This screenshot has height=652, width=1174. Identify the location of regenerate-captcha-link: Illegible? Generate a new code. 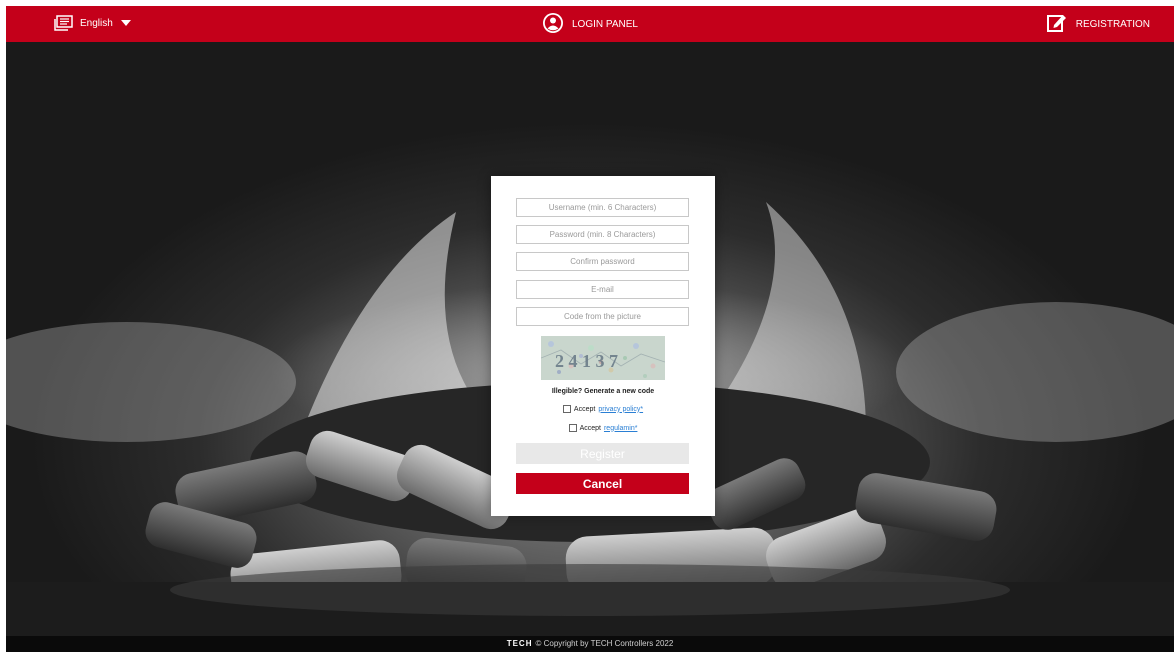
(603, 391).